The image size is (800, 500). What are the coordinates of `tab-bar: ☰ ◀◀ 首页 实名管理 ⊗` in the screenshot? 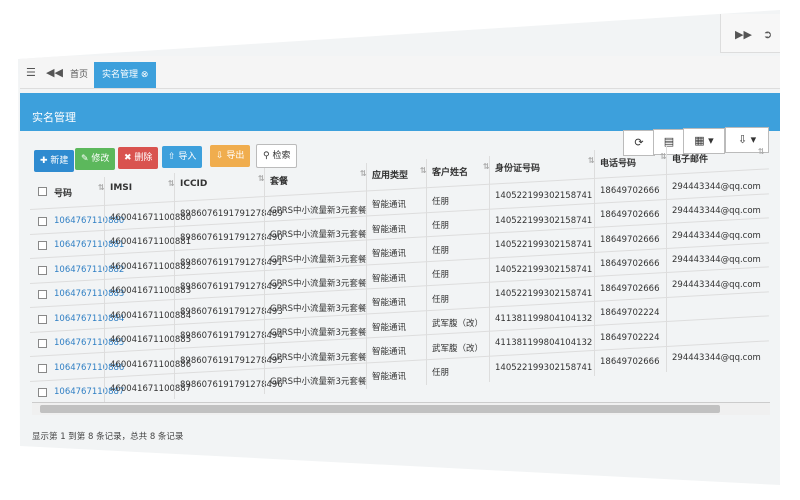 It's located at (400, 72).